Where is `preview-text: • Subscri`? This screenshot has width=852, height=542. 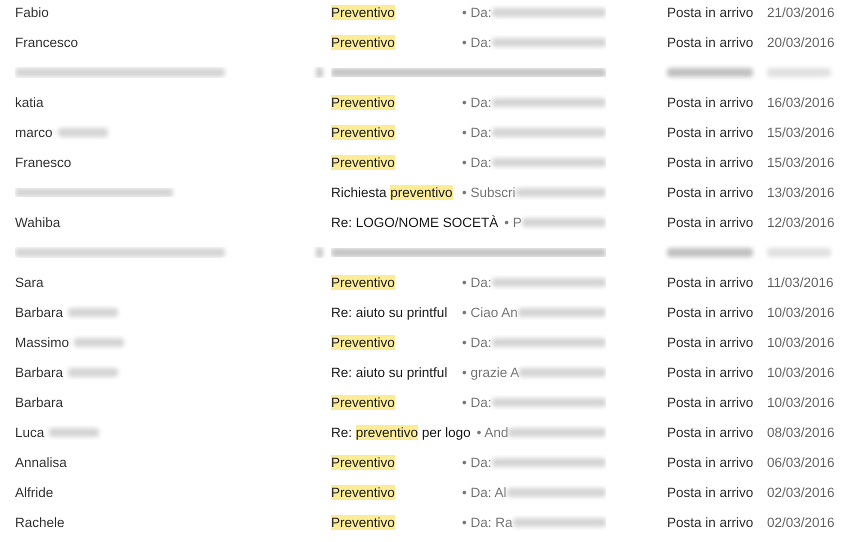 preview-text: • Subscri is located at coordinates (489, 192).